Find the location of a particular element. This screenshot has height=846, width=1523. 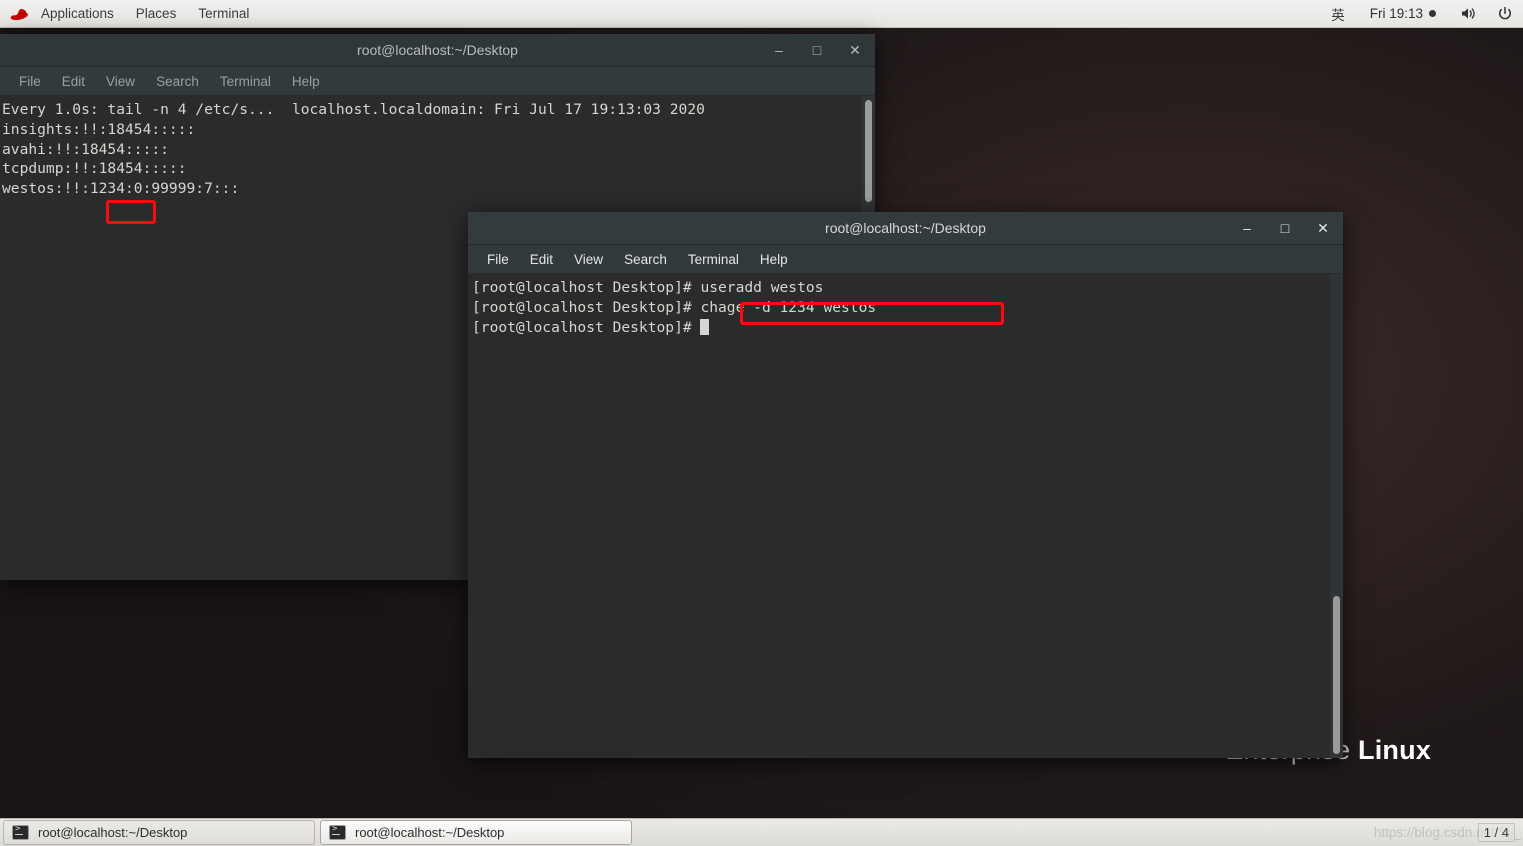

window2-controls: – □ ✕ is located at coordinates (1291, 228).